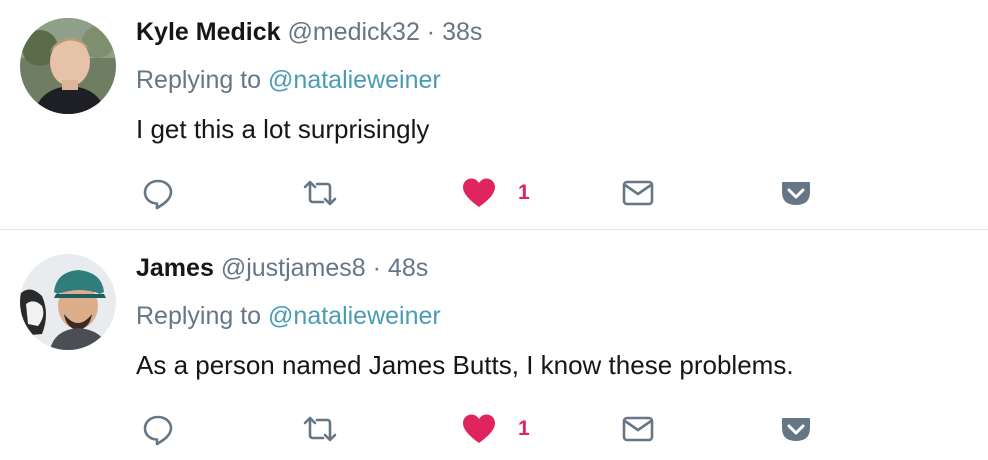 This screenshot has height=460, width=988. What do you see at coordinates (283, 129) in the screenshot?
I see `tweet-text: I get this a lot surprisingly` at bounding box center [283, 129].